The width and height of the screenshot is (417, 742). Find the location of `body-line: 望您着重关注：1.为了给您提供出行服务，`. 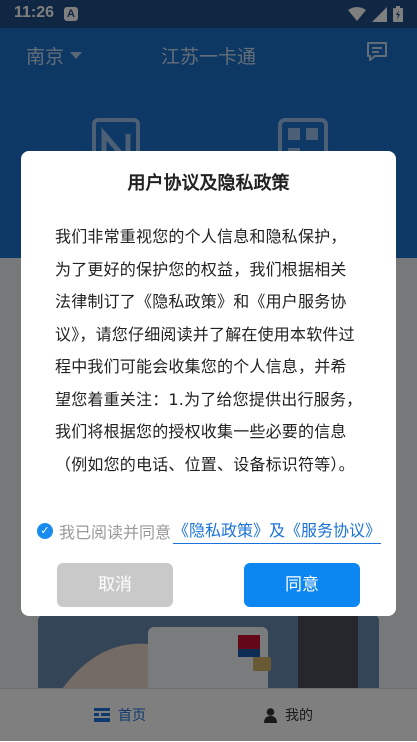

body-line: 望您着重关注：1.为了给您提供出行服务， is located at coordinates (209, 399).